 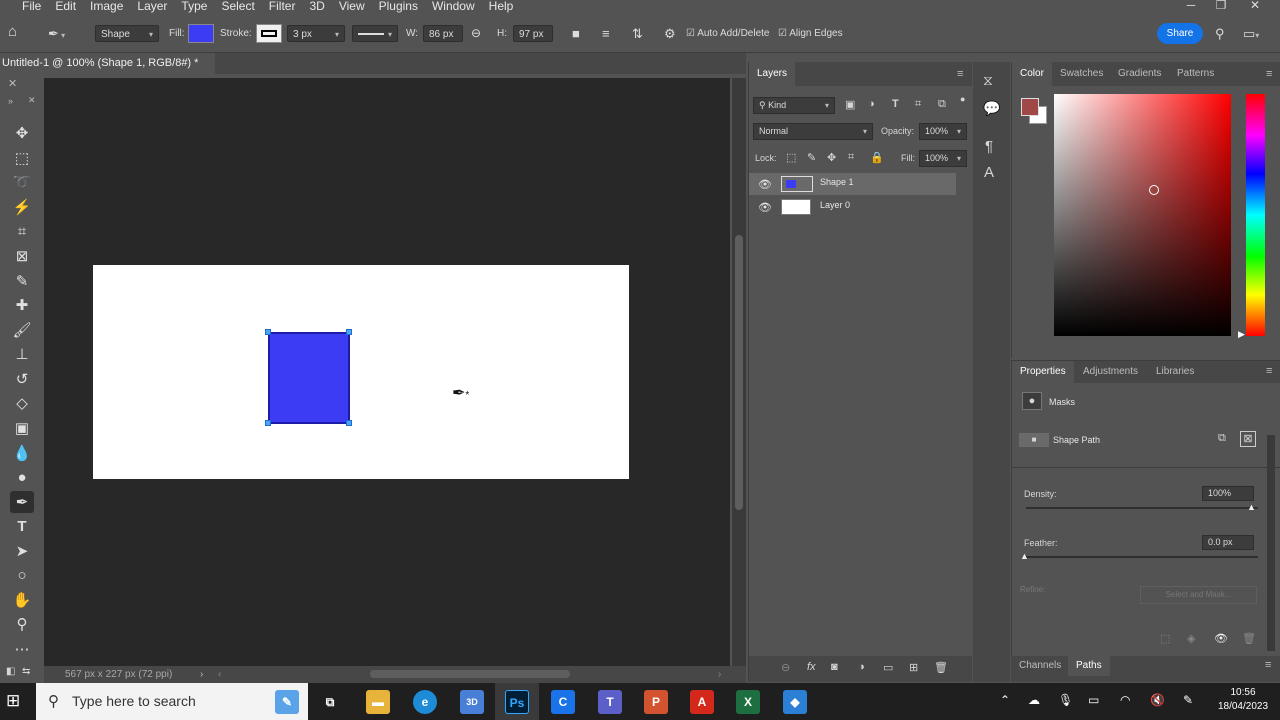 I want to click on tab-libraries: Libraries, so click(x=1175, y=372).